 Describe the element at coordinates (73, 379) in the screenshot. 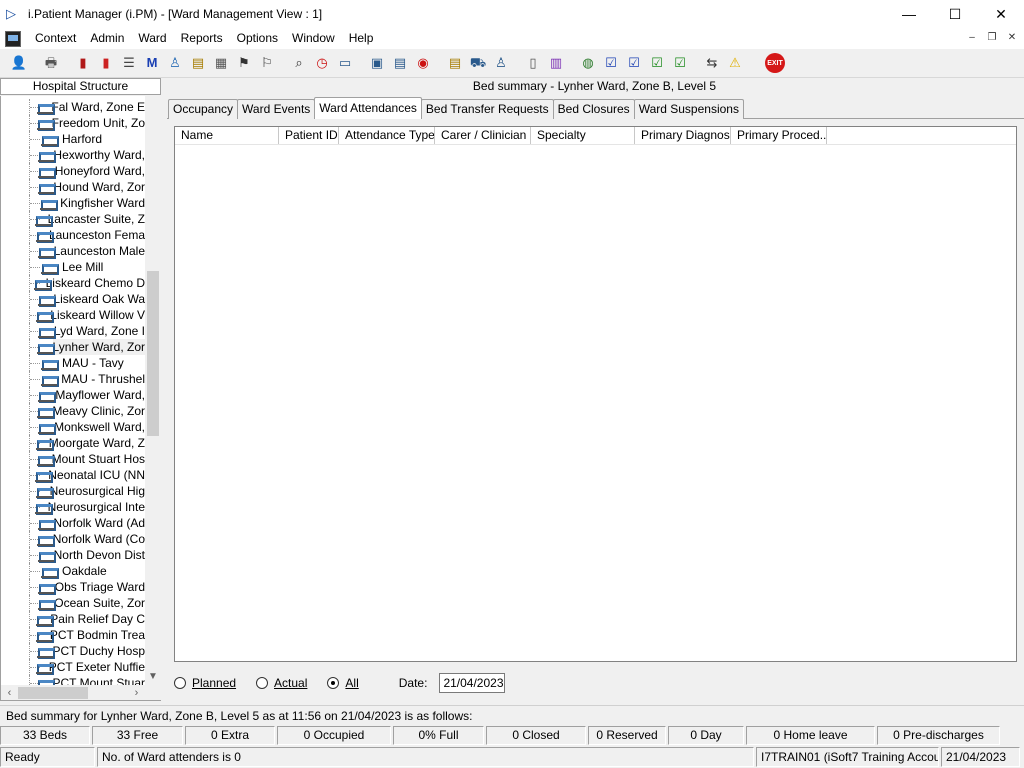

I see `tree-item: MAU - Thrushel` at that location.